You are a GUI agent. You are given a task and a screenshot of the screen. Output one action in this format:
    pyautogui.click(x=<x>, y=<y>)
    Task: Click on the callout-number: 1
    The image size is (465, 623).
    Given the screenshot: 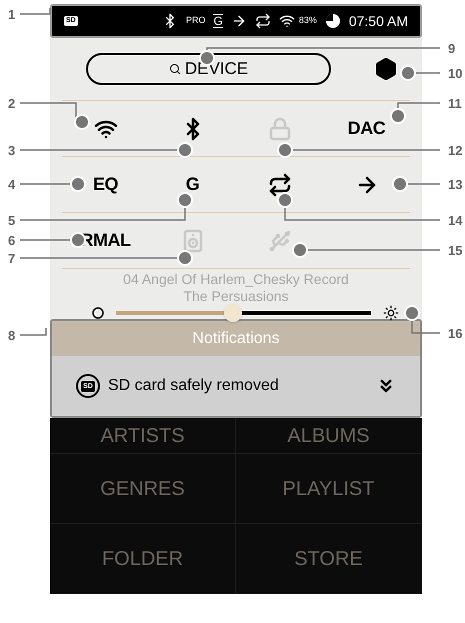 What is the action you would take?
    pyautogui.click(x=12, y=14)
    